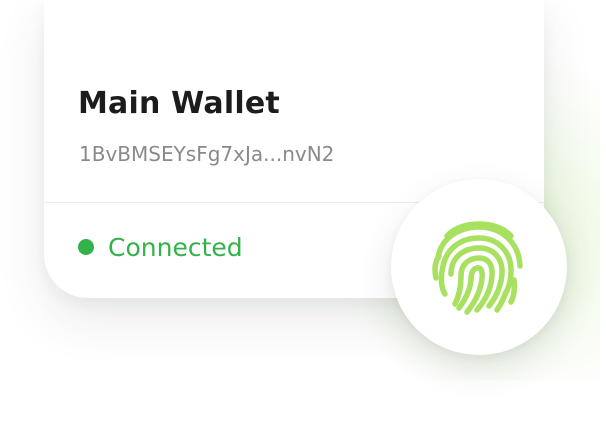  Describe the element at coordinates (207, 154) in the screenshot. I see `wallet-address: 1BvBMSEYsFg7xJa...nvN2` at that location.